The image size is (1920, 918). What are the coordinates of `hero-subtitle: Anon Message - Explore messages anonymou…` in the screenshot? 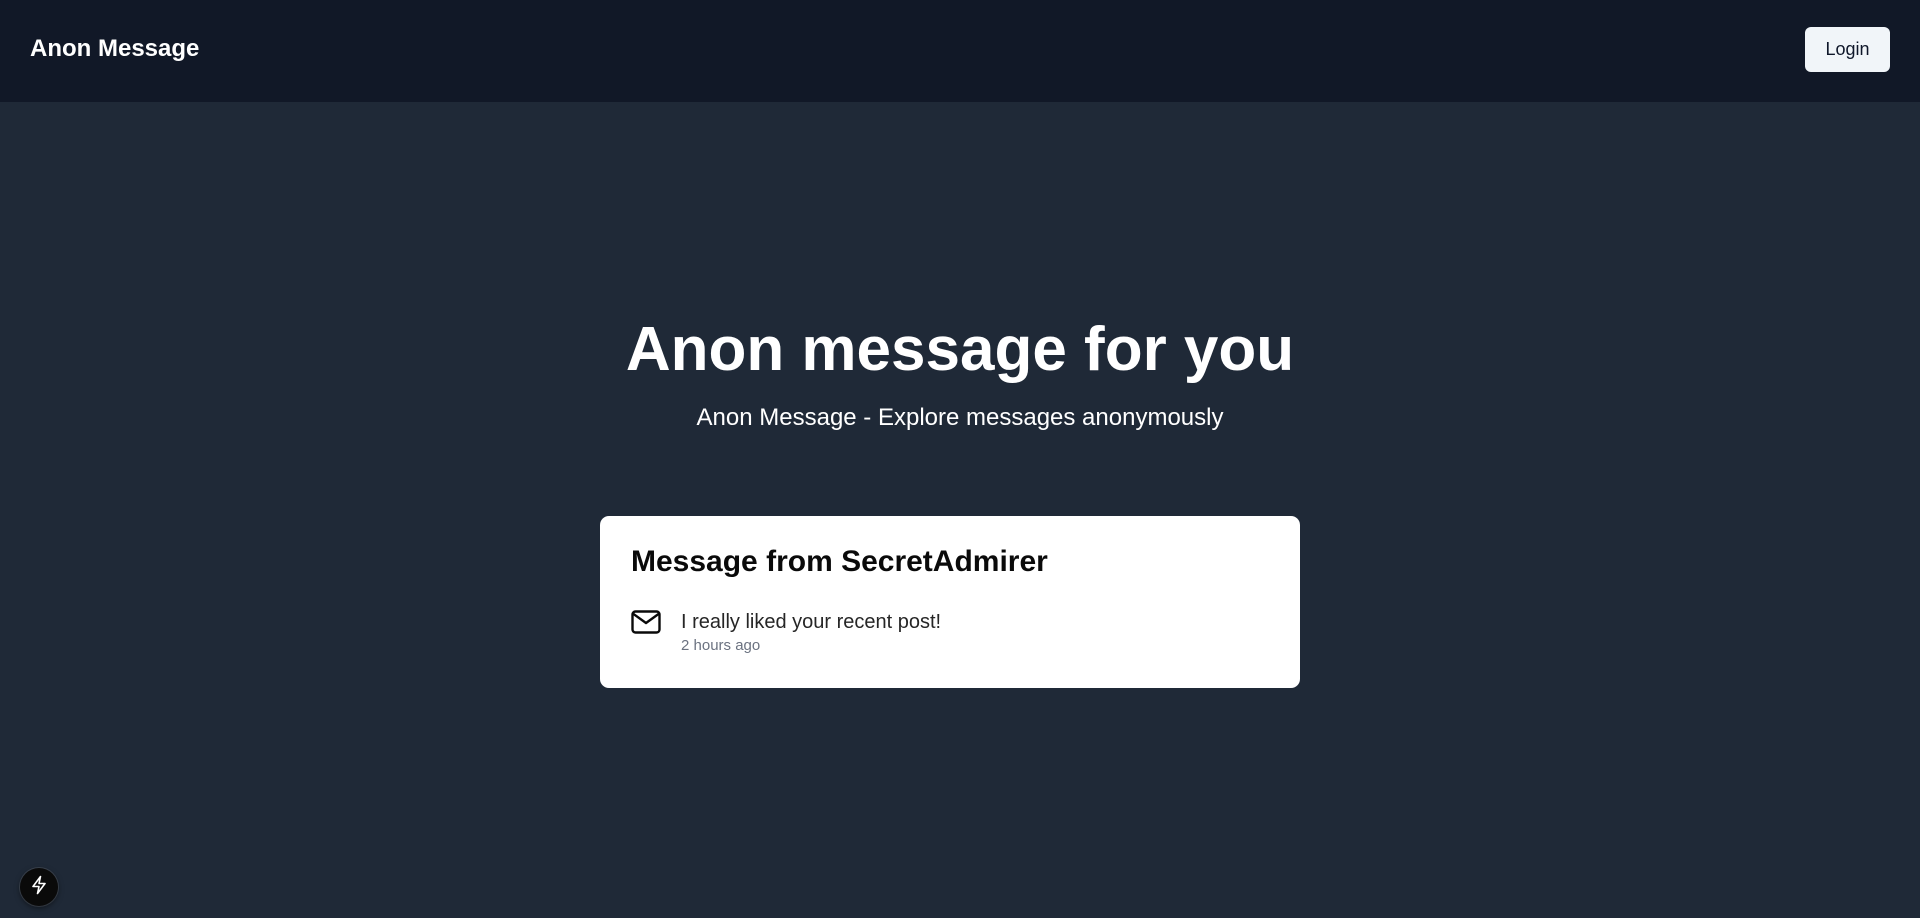 It's located at (960, 417).